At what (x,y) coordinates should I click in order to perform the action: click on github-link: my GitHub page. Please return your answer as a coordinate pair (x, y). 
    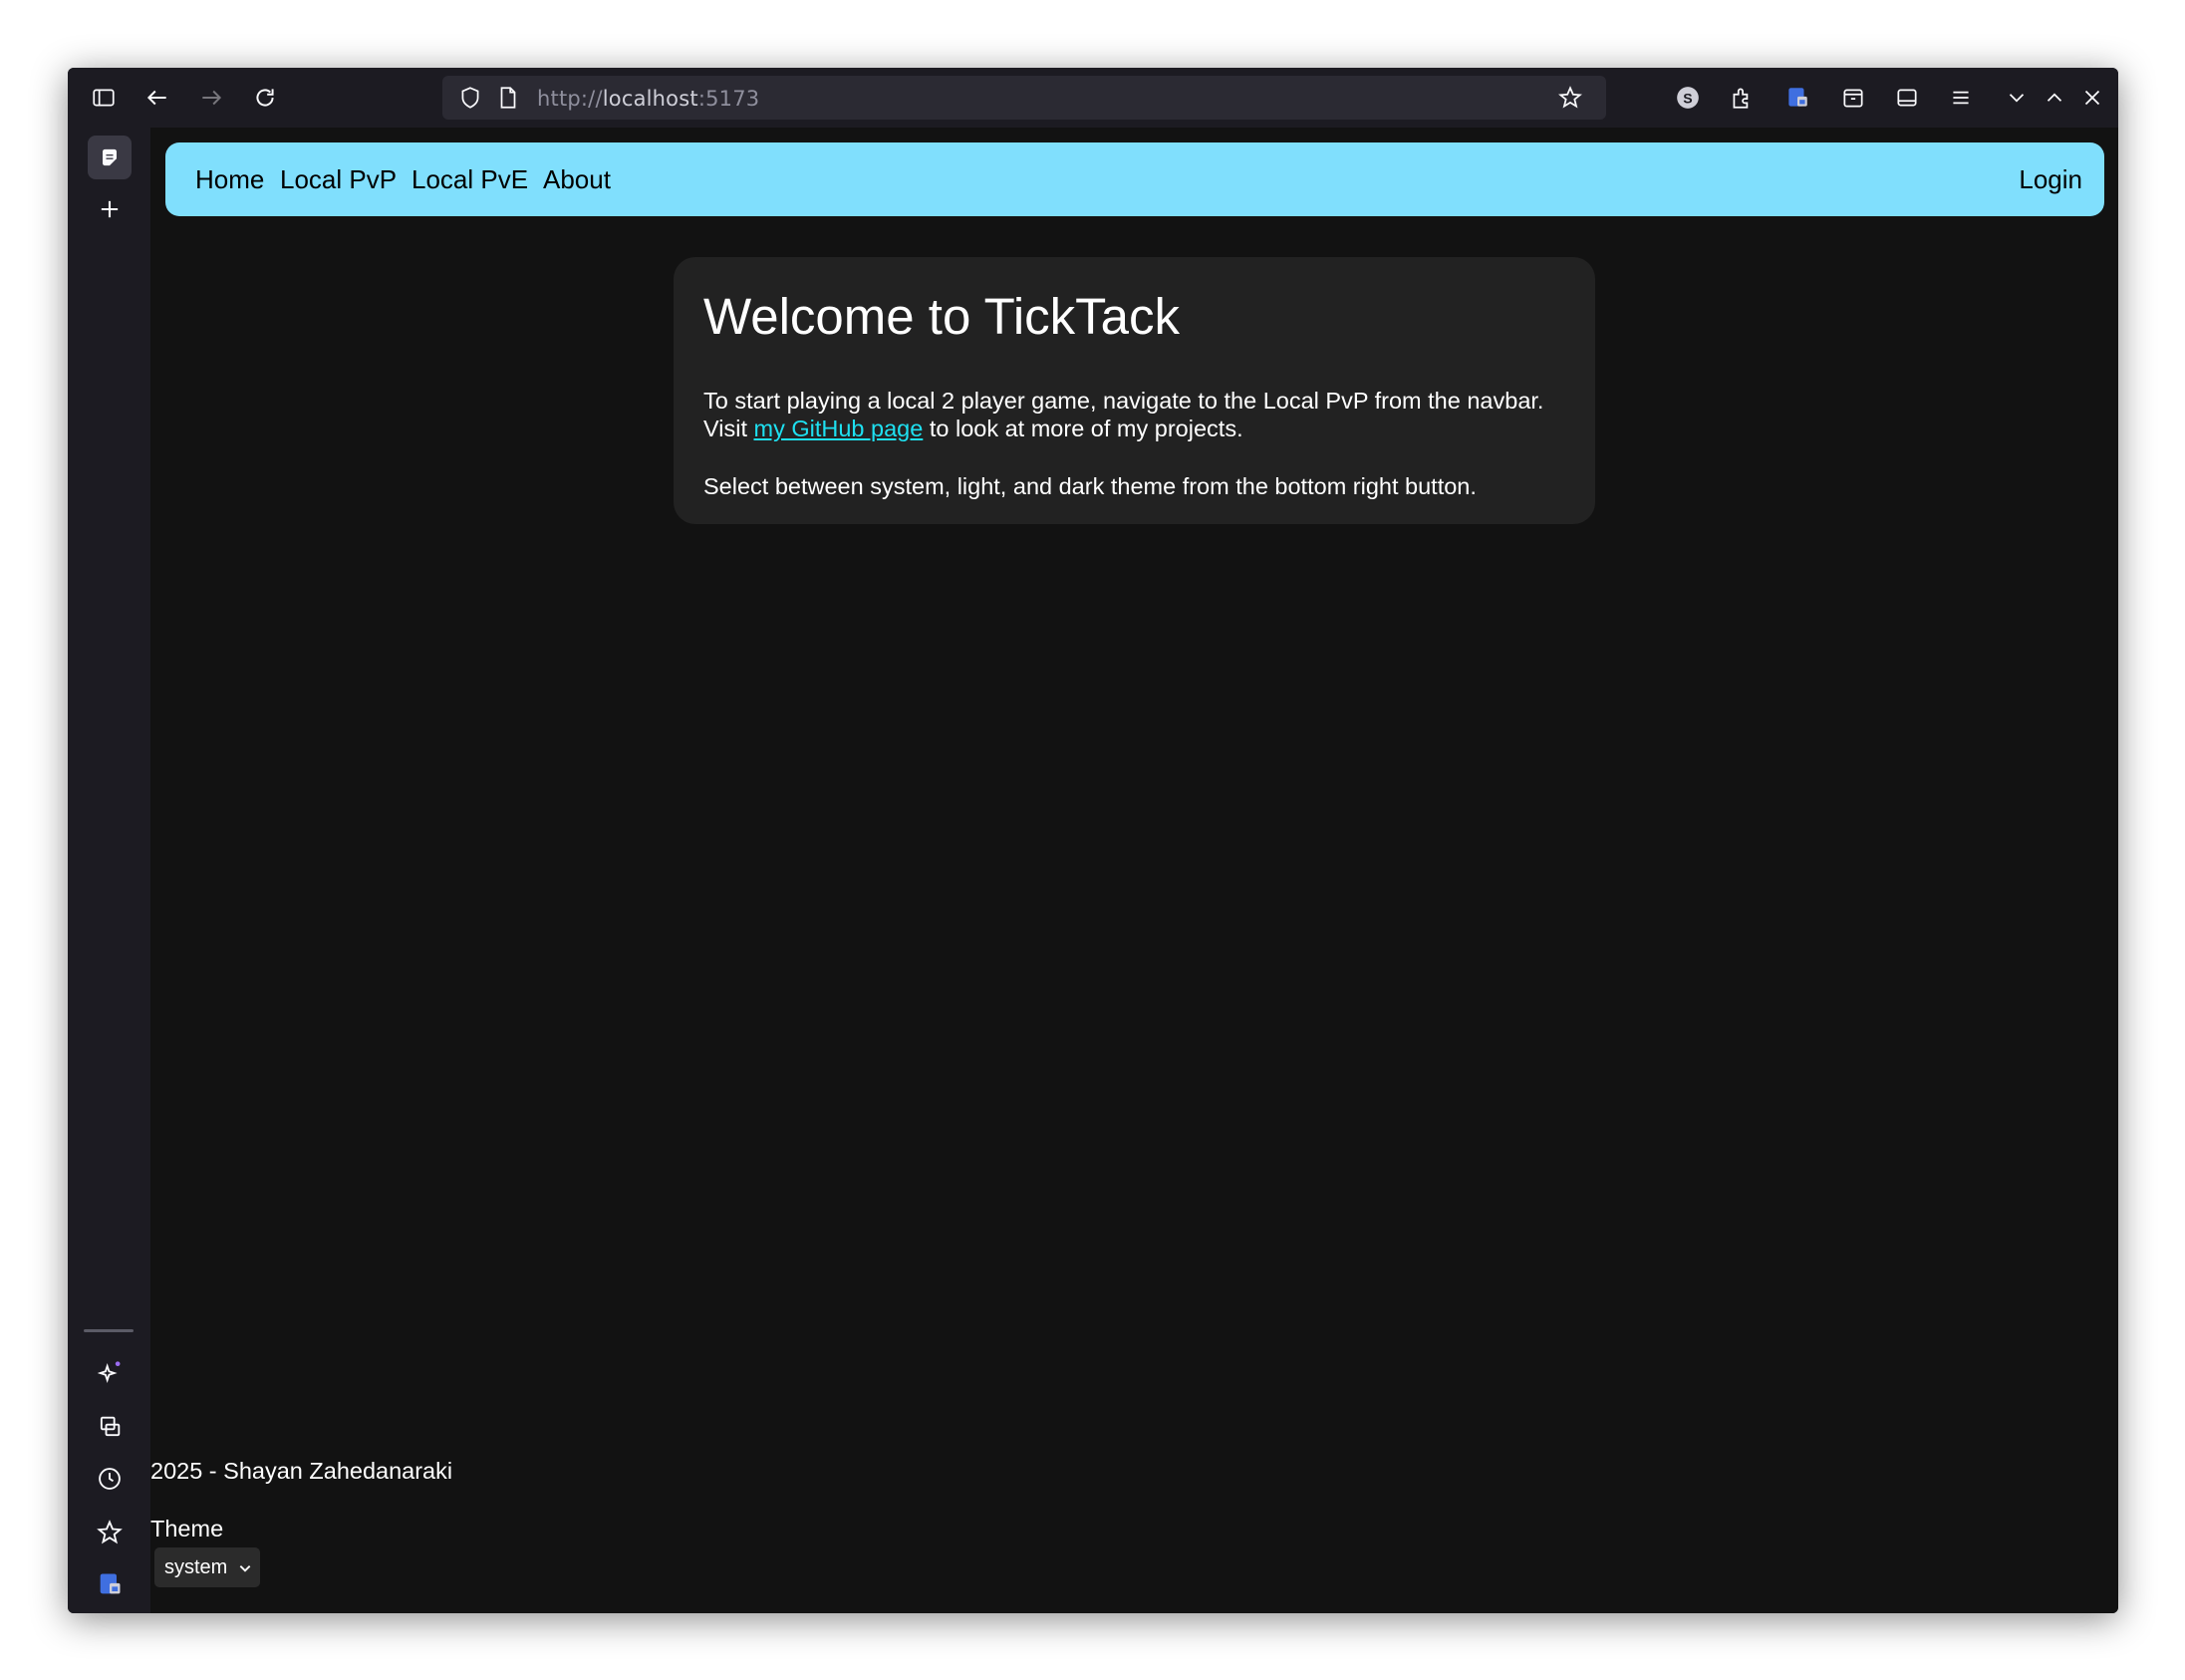
    Looking at the image, I should click on (839, 428).